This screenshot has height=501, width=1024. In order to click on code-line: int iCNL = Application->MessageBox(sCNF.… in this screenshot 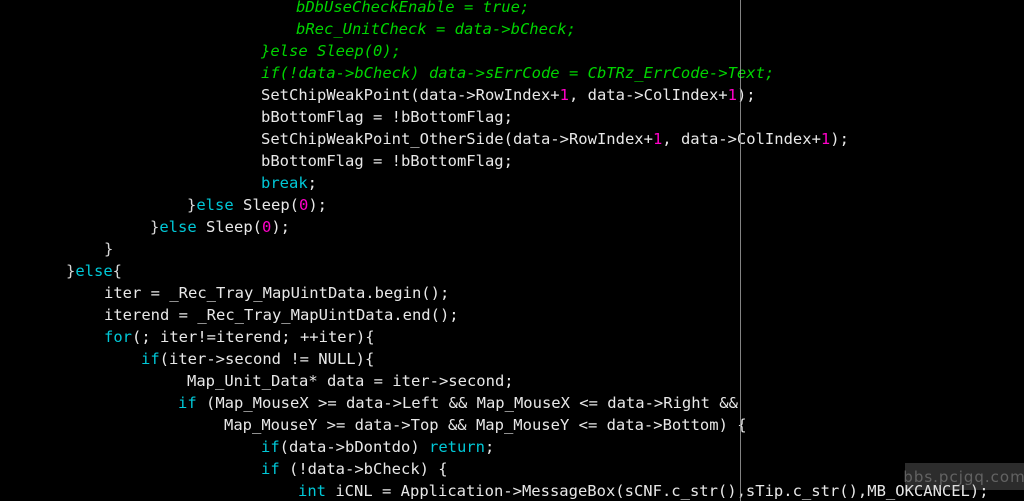, I will do `click(512, 490)`.